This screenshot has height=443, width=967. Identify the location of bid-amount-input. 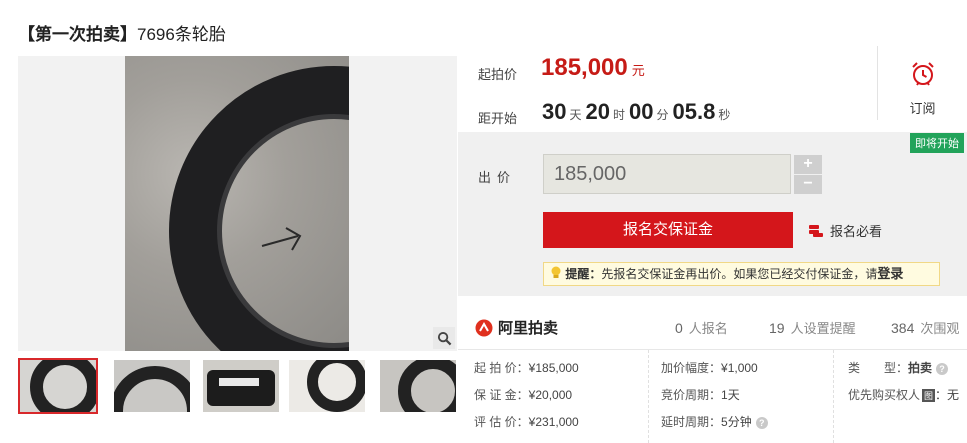
(667, 174).